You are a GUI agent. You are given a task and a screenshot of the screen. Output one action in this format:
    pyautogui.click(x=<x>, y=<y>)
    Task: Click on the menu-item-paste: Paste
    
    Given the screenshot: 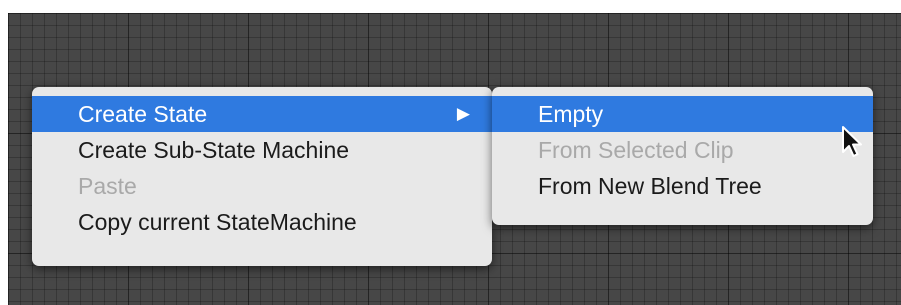 What is the action you would take?
    pyautogui.click(x=262, y=186)
    